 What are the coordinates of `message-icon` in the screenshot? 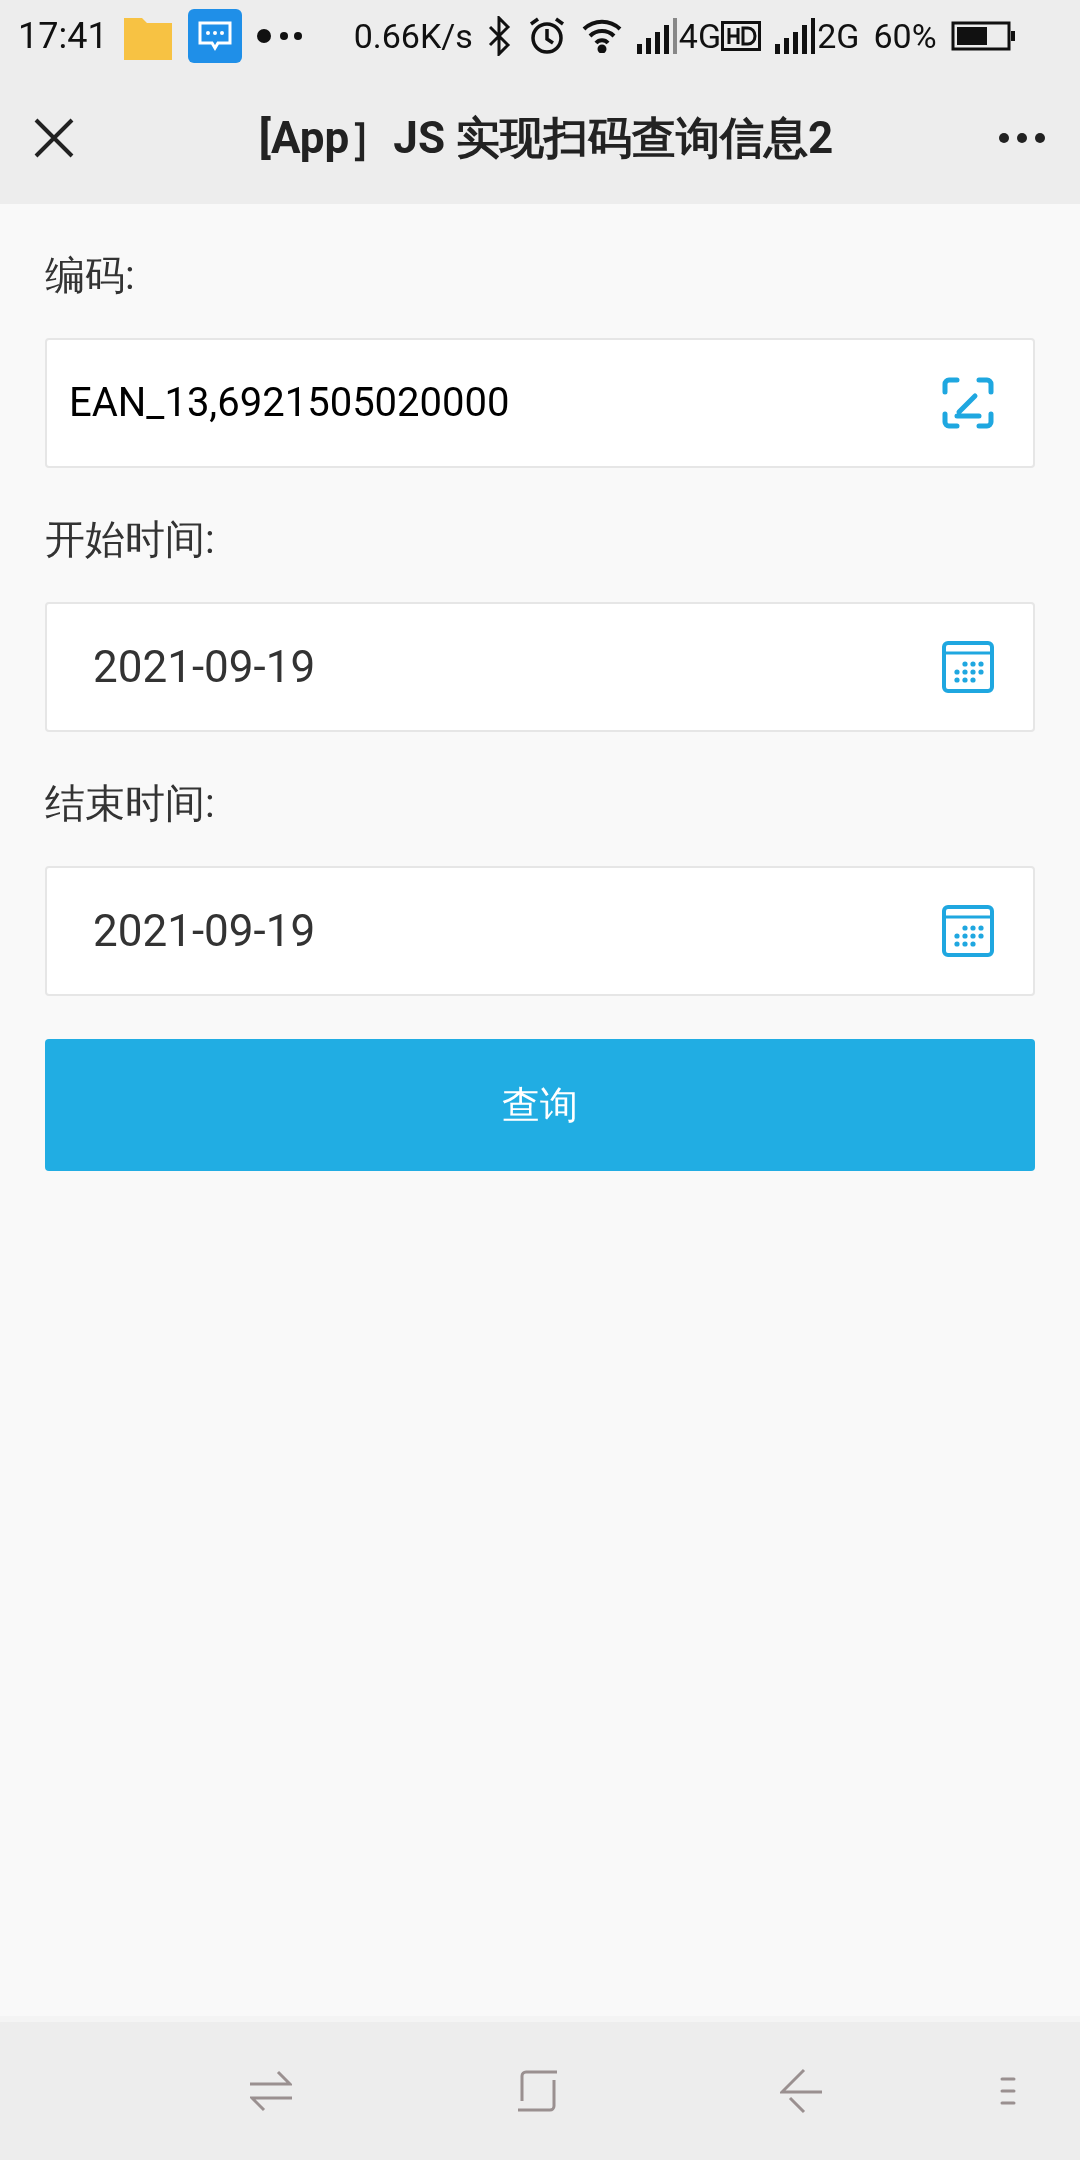 It's located at (214, 36).